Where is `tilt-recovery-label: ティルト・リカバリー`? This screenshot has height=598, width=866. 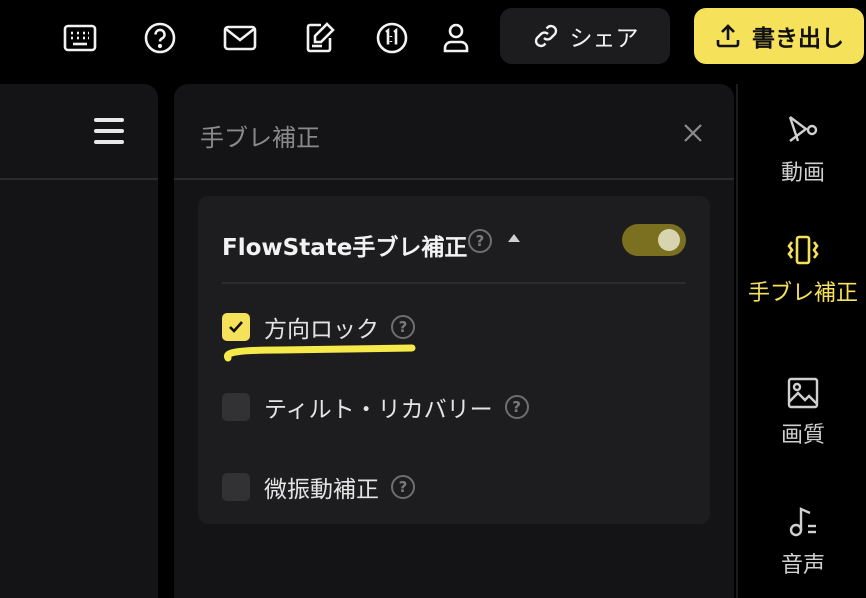
tilt-recovery-label: ティルト・リカバリー is located at coordinates (378, 410).